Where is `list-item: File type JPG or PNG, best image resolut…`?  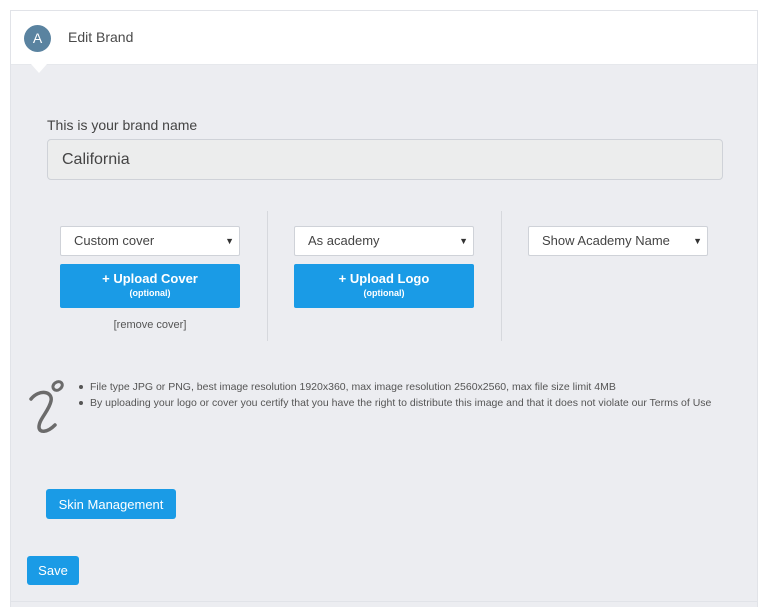 list-item: File type JPG or PNG, best image resolut… is located at coordinates (397, 387).